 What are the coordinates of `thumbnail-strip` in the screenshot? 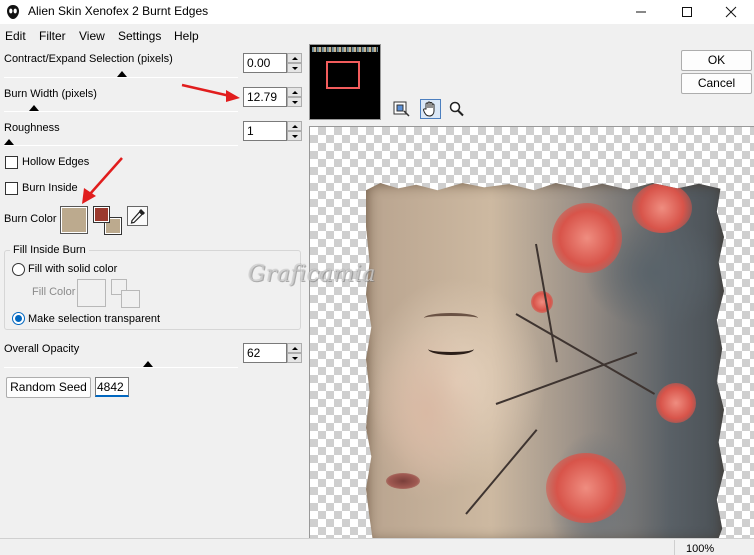 It's located at (345, 49).